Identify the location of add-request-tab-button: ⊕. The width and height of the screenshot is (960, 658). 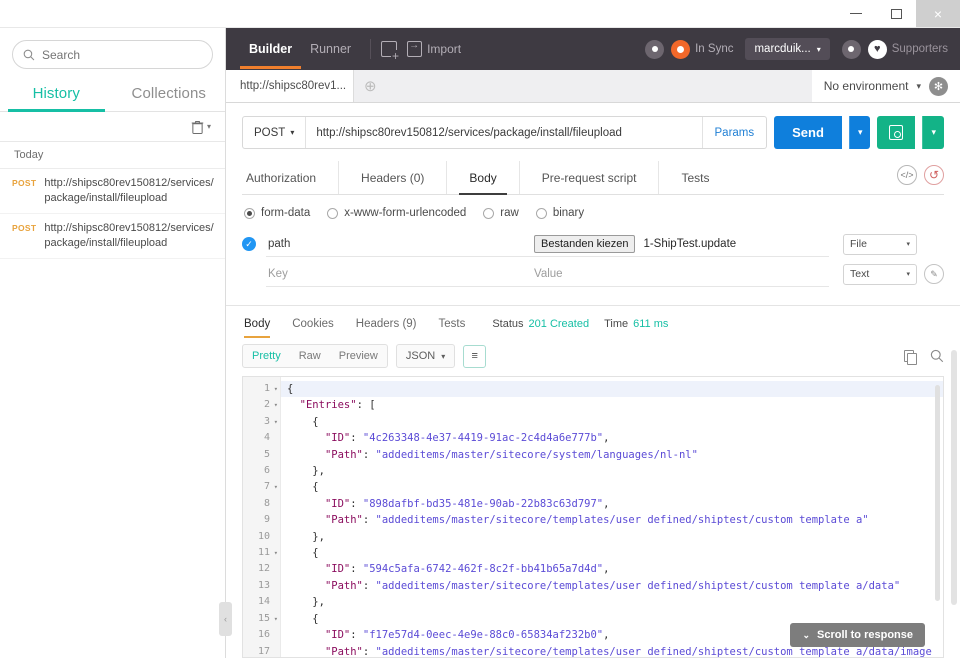
(370, 86).